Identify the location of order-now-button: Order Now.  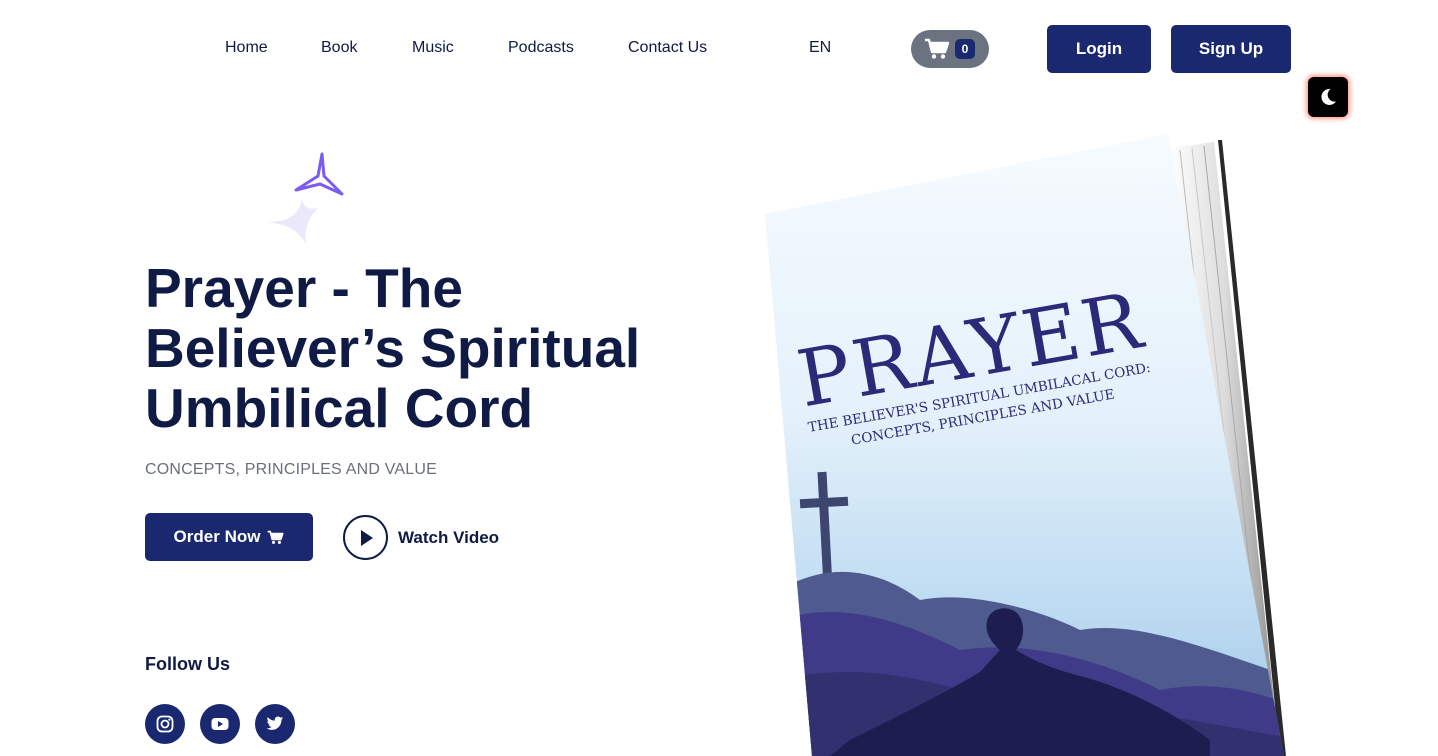
(229, 537).